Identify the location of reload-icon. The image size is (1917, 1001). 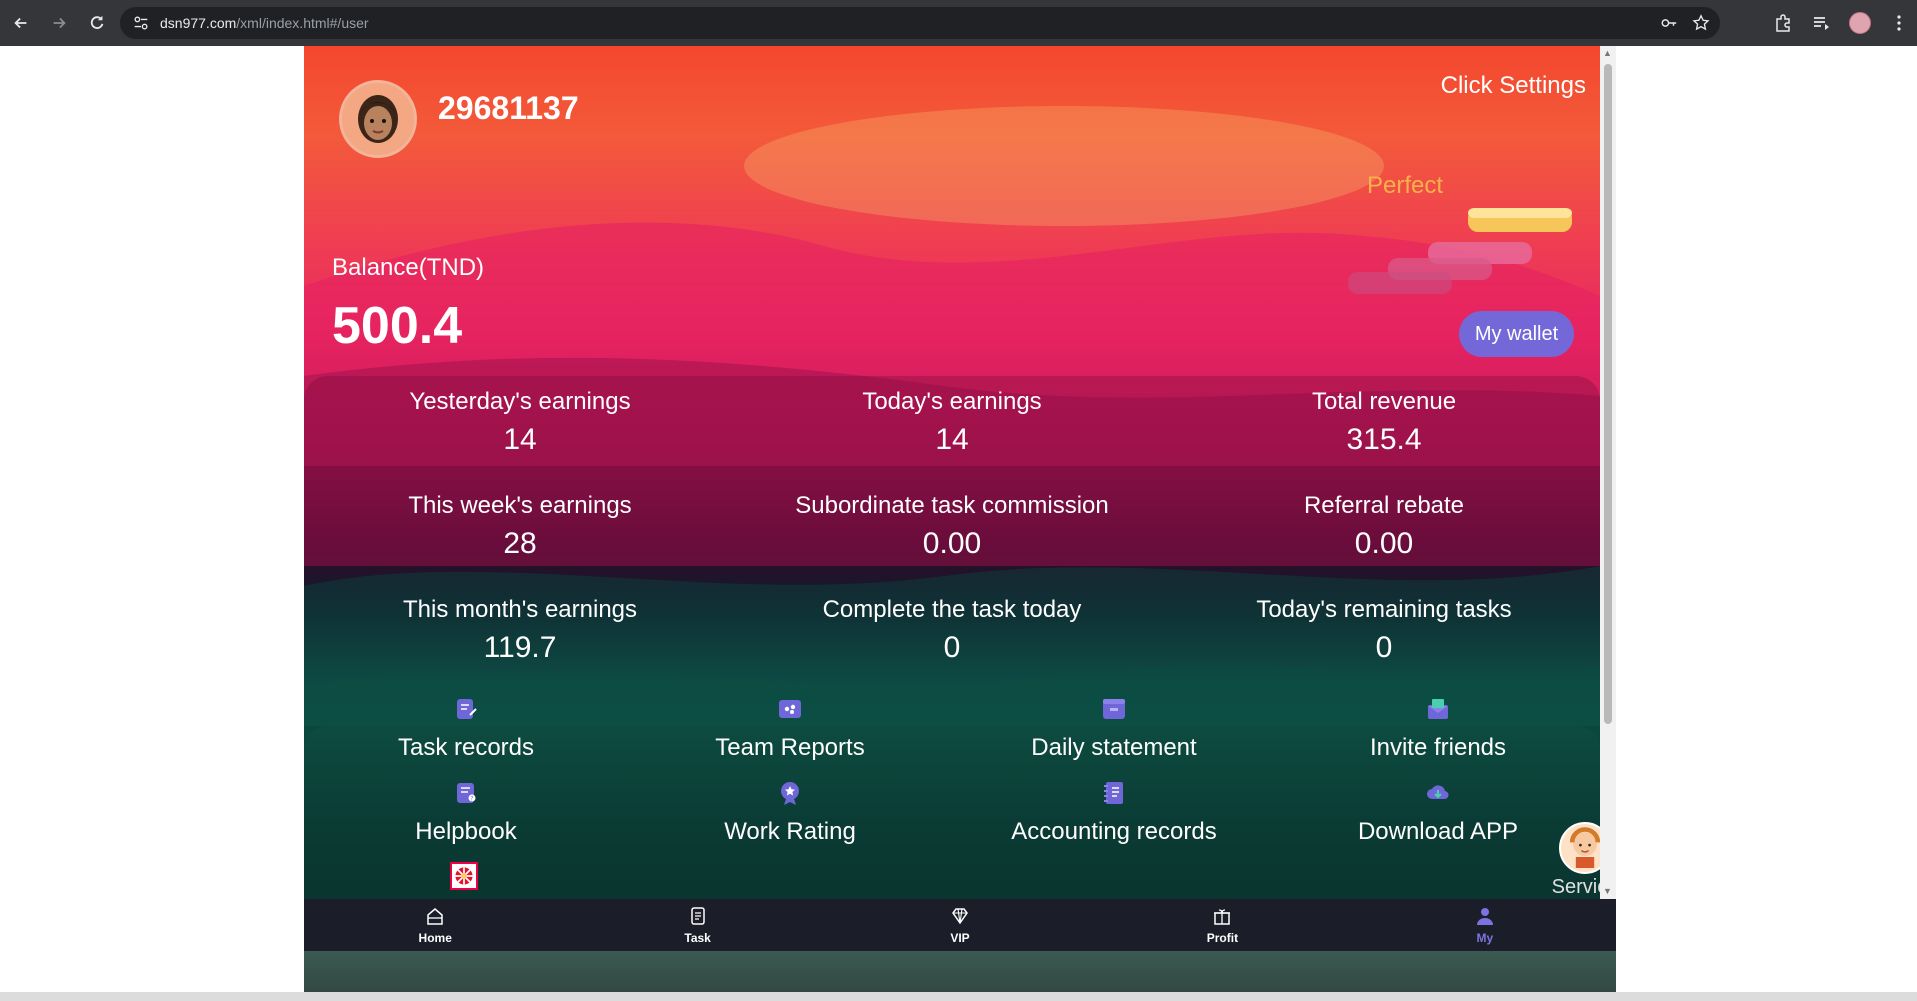
(97, 22).